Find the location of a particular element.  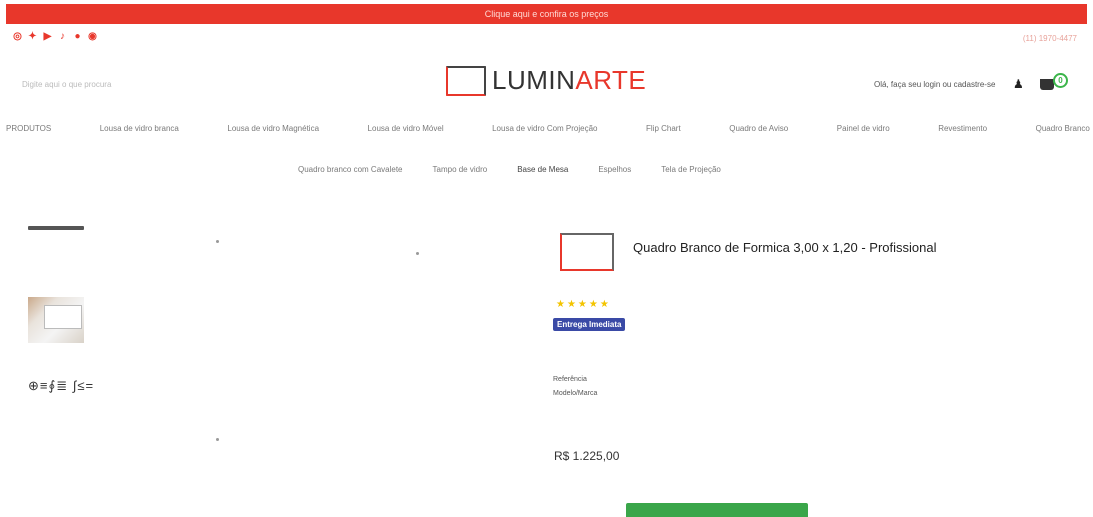

nav-item-espelhos: Espelhos is located at coordinates (614, 169).